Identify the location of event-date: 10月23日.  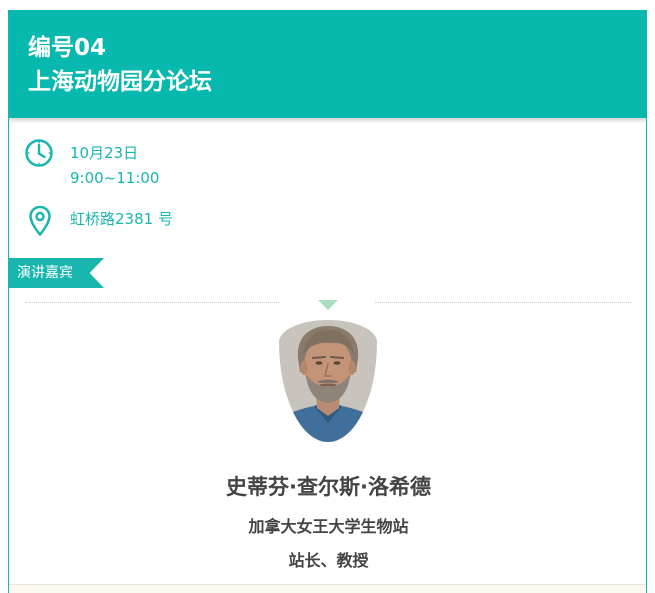
(104, 153).